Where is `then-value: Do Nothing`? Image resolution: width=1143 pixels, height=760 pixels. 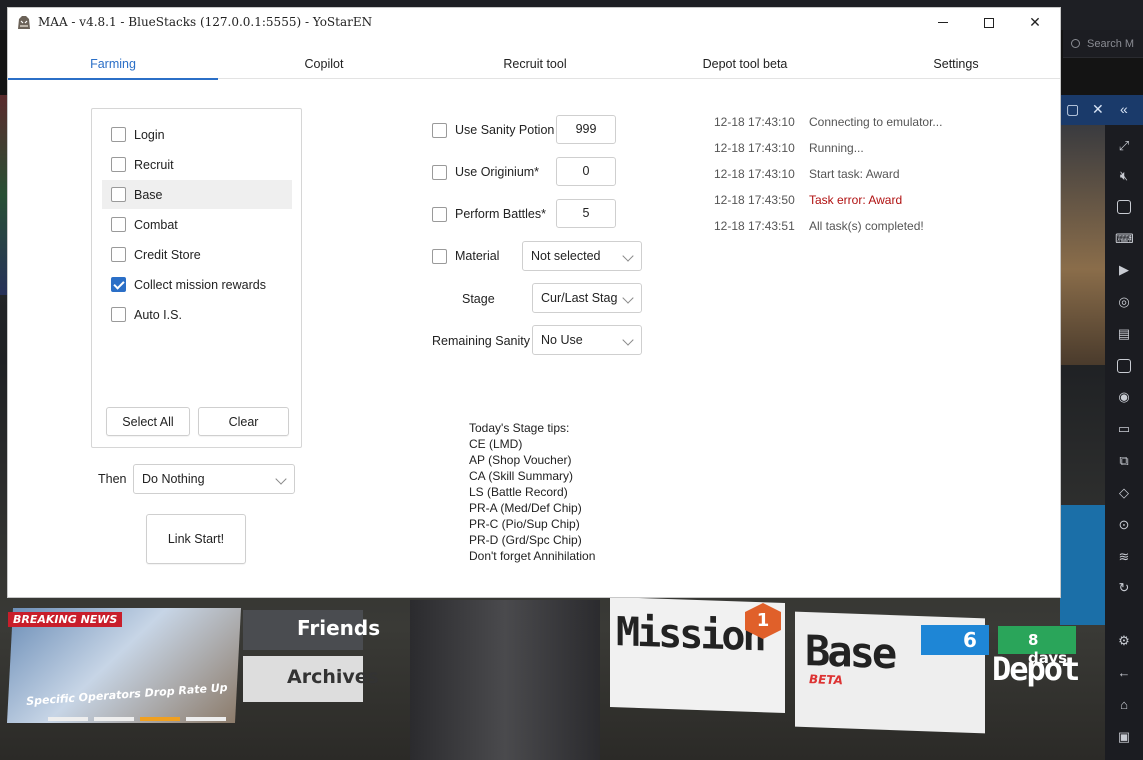 then-value: Do Nothing is located at coordinates (173, 479).